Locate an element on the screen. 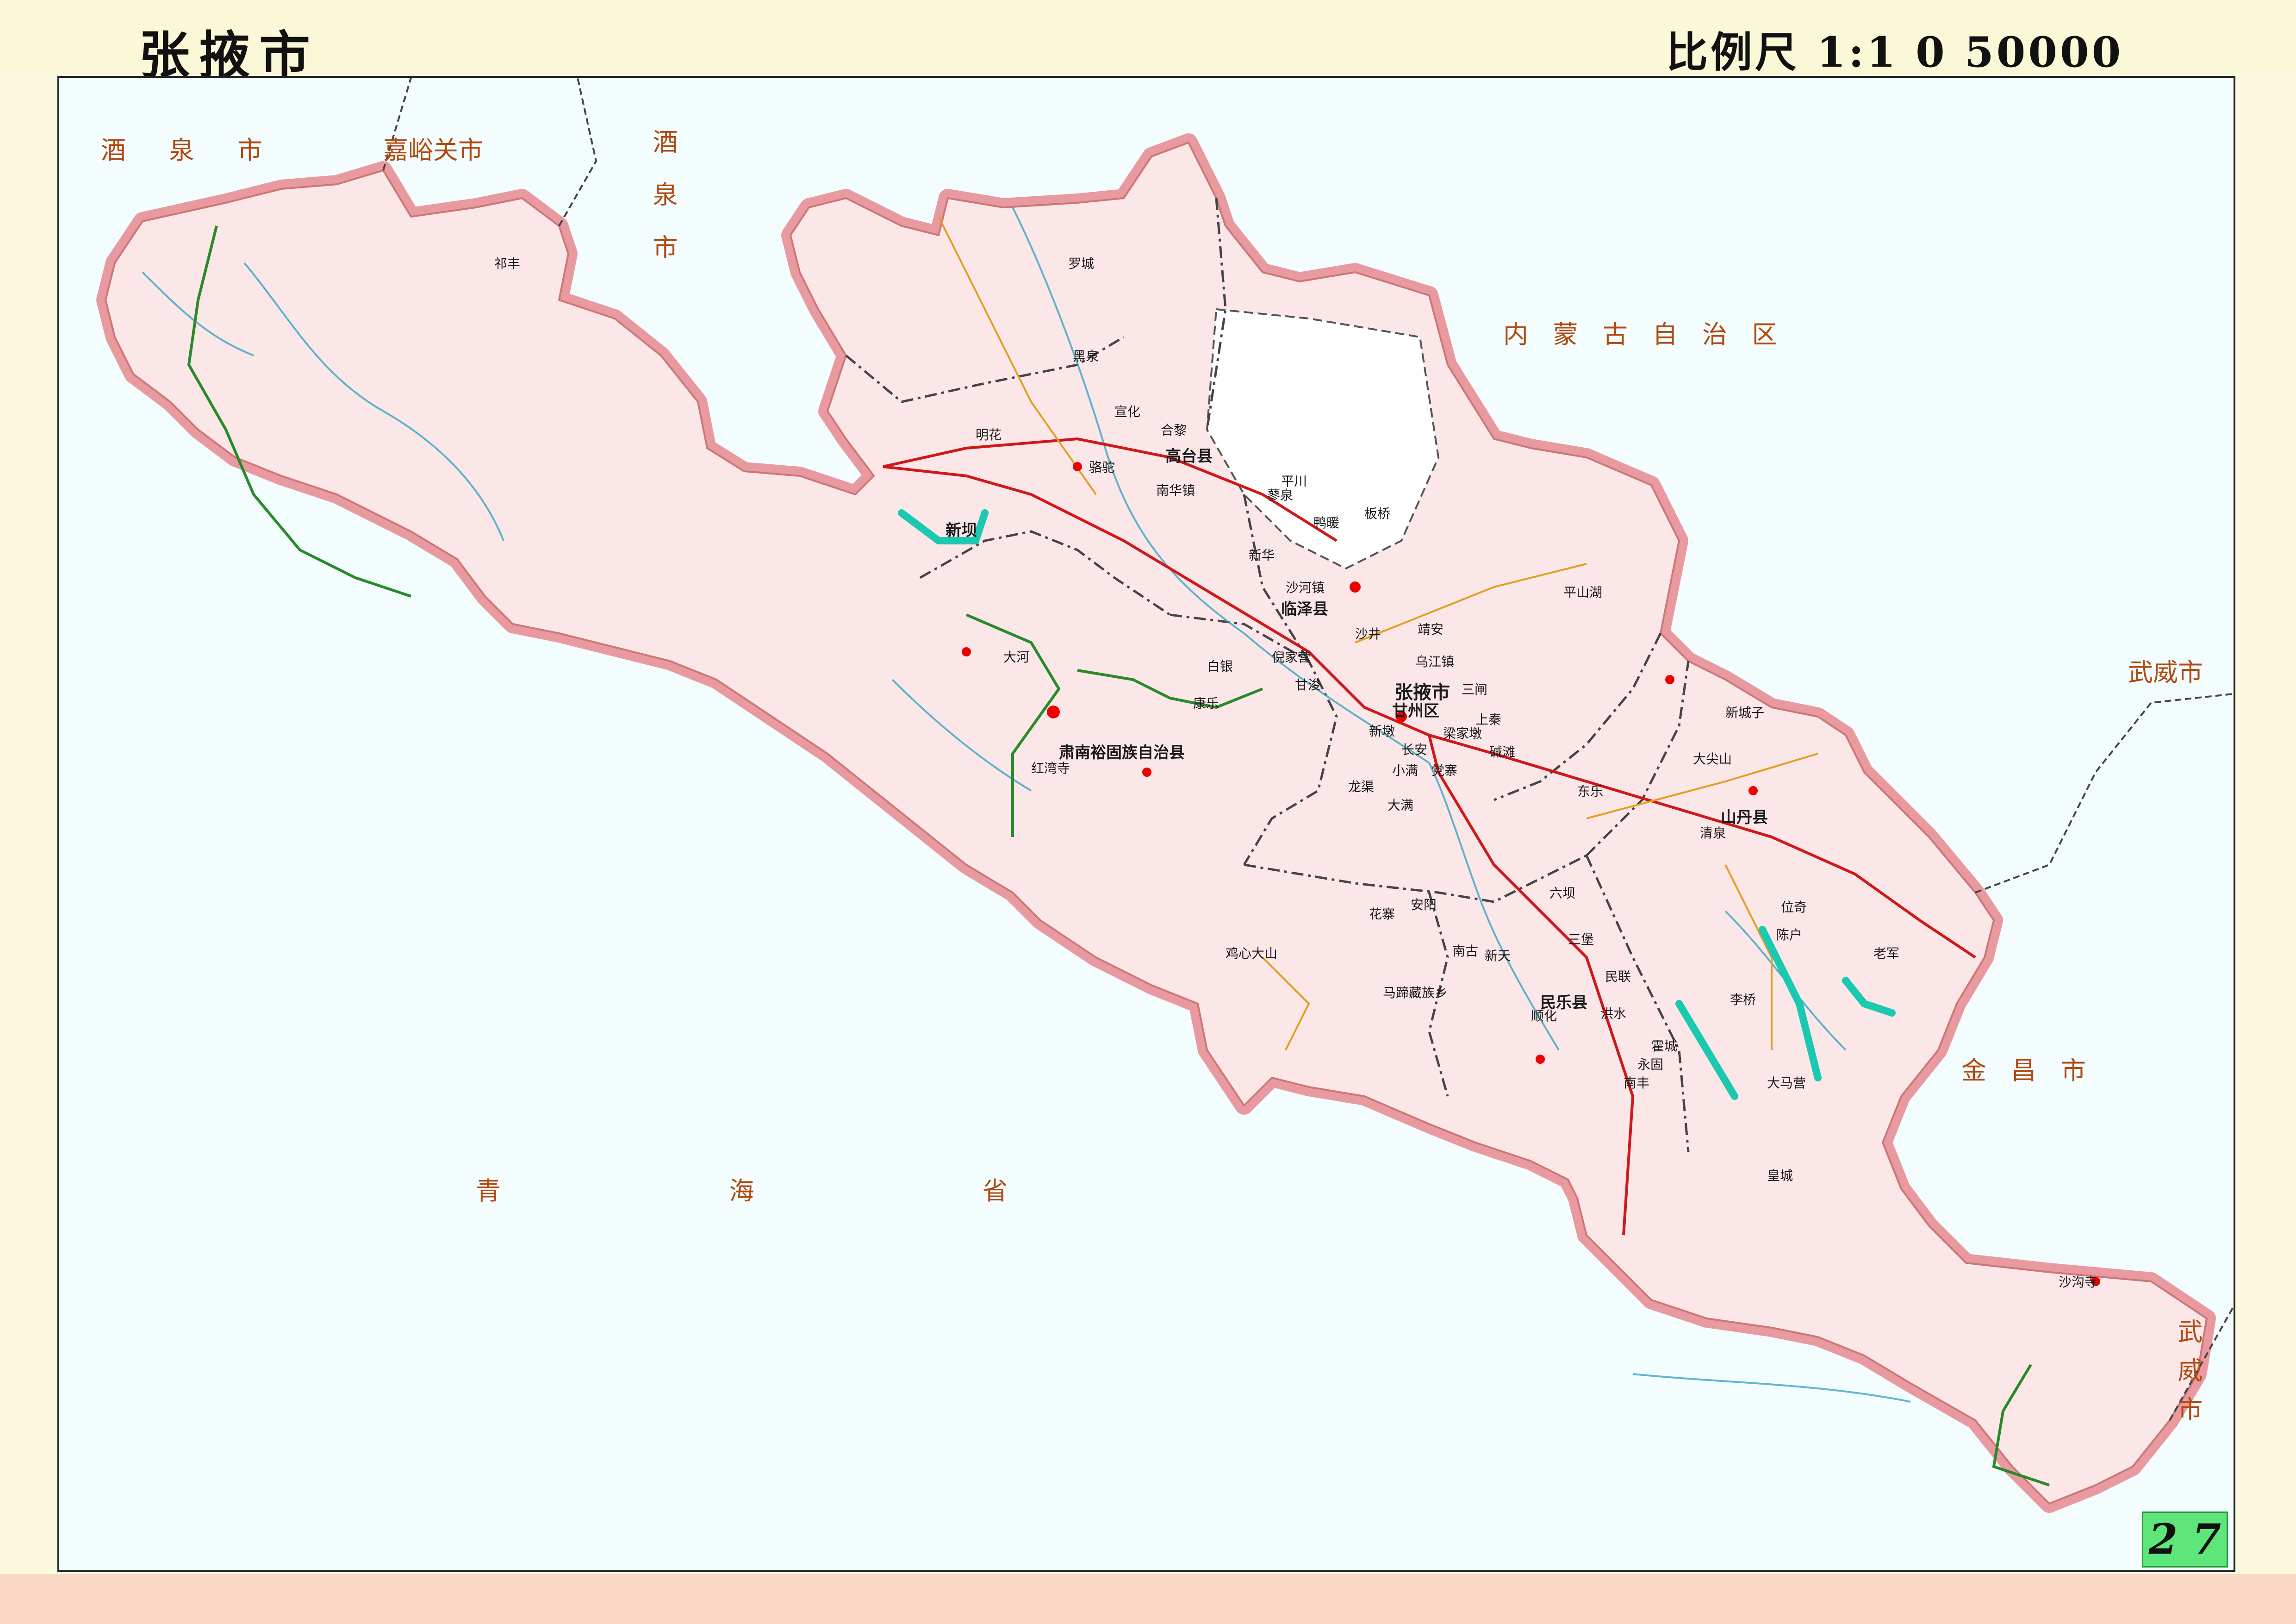 The image size is (2296, 1624). place-town: 祁丰 is located at coordinates (507, 263).